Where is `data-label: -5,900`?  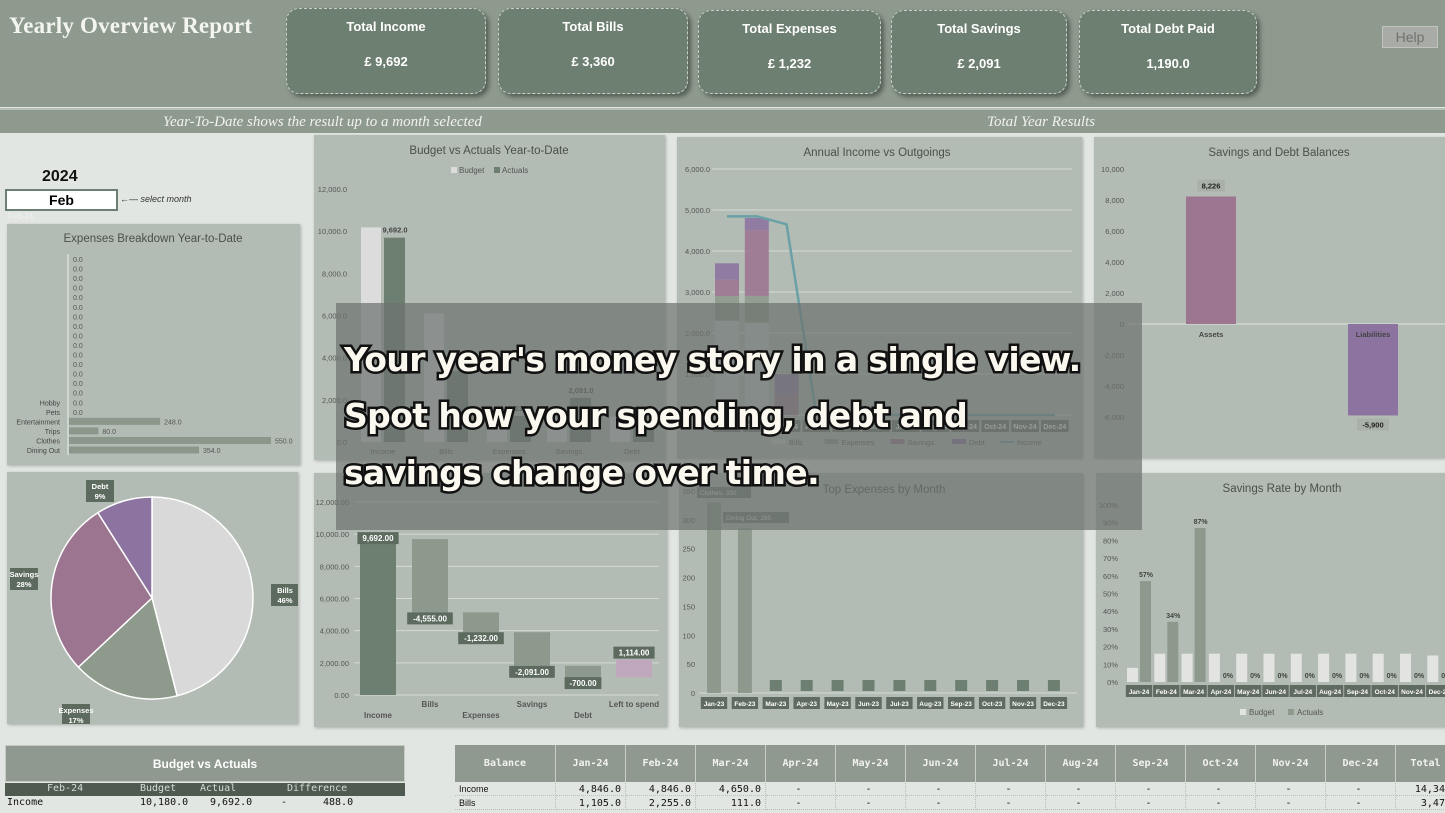
data-label: -5,900 is located at coordinates (1372, 424).